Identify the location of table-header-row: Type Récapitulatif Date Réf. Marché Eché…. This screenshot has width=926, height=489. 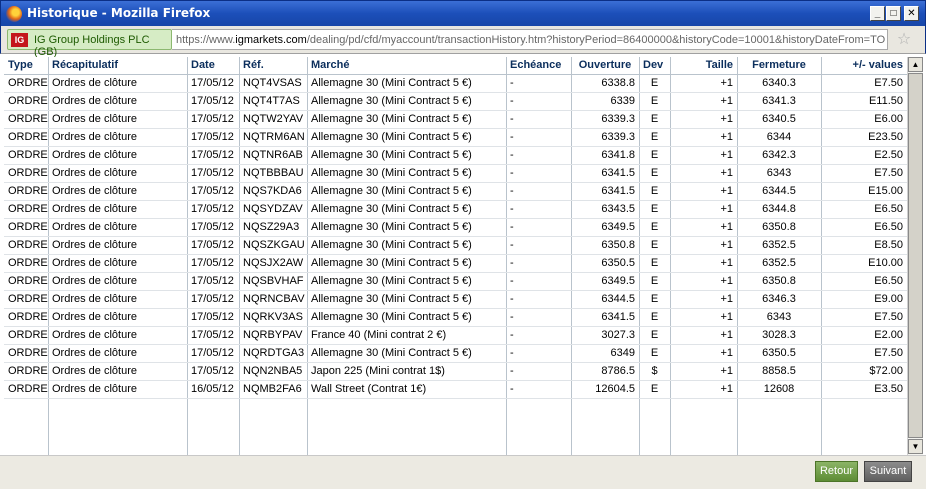
(455, 66).